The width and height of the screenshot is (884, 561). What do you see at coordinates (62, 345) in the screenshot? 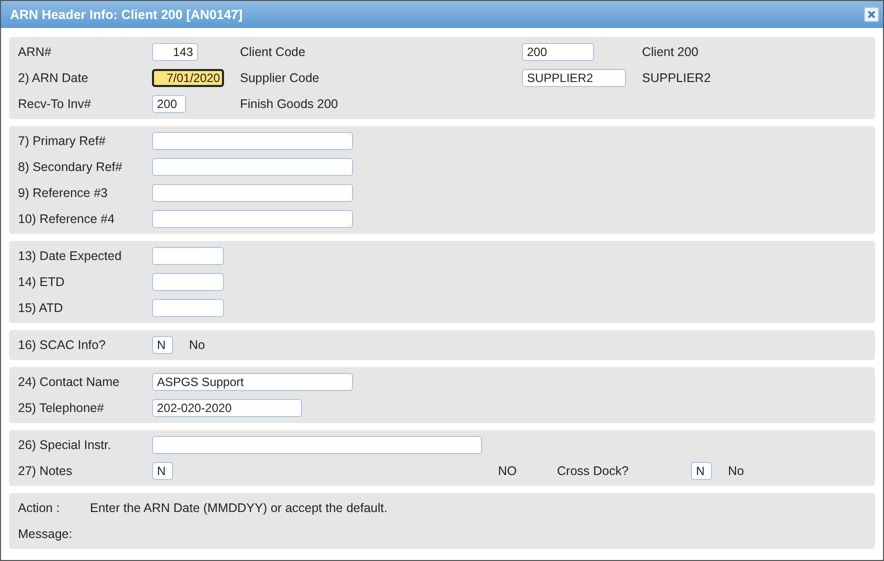
I see `field-label: 16) SCAC Info?` at bounding box center [62, 345].